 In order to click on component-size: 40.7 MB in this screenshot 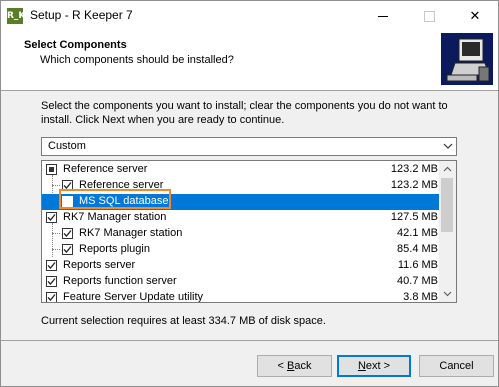, I will do `click(417, 281)`.